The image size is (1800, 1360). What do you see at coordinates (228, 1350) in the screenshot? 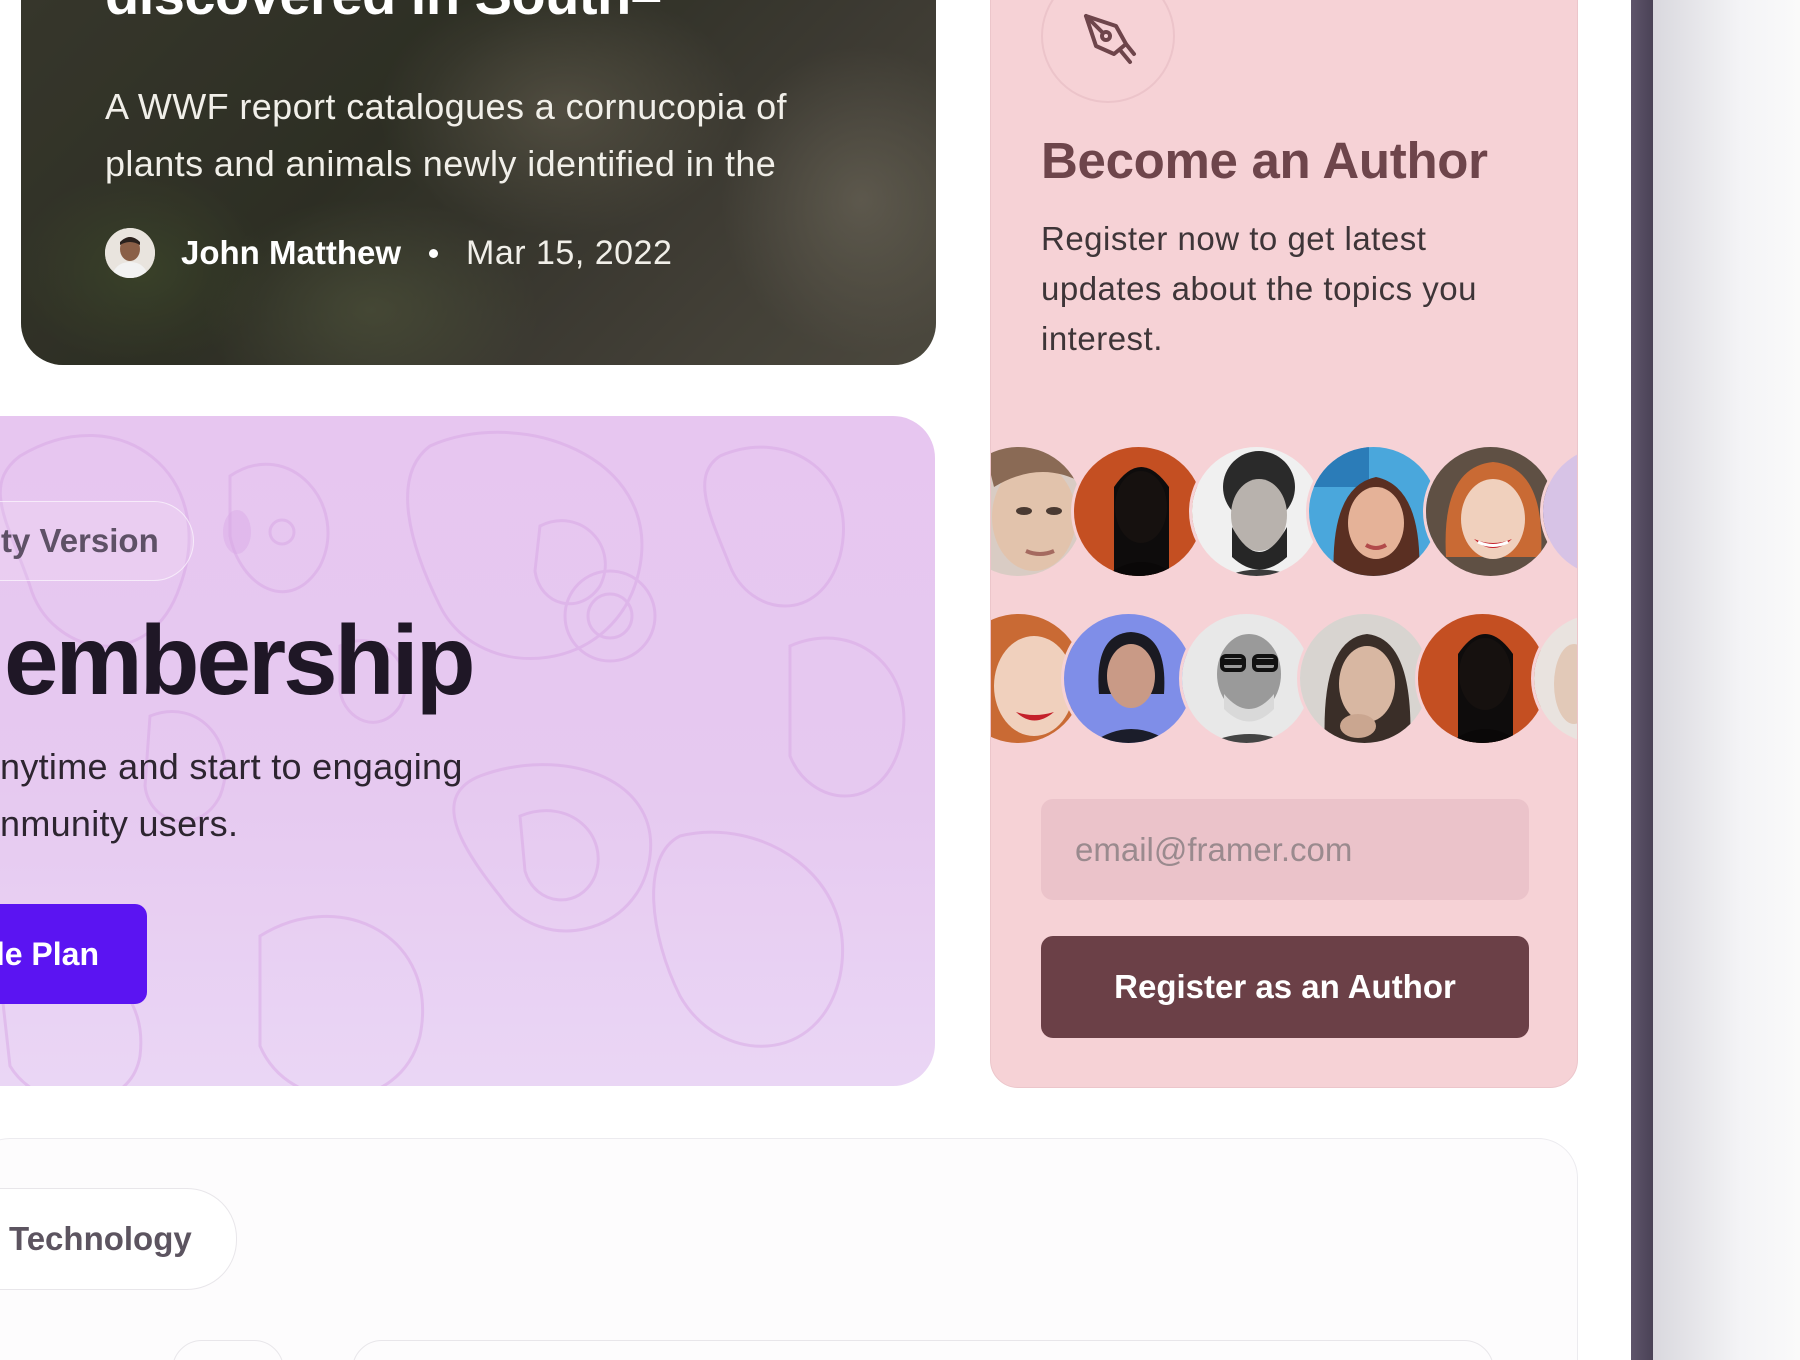
I see `partial-pill` at bounding box center [228, 1350].